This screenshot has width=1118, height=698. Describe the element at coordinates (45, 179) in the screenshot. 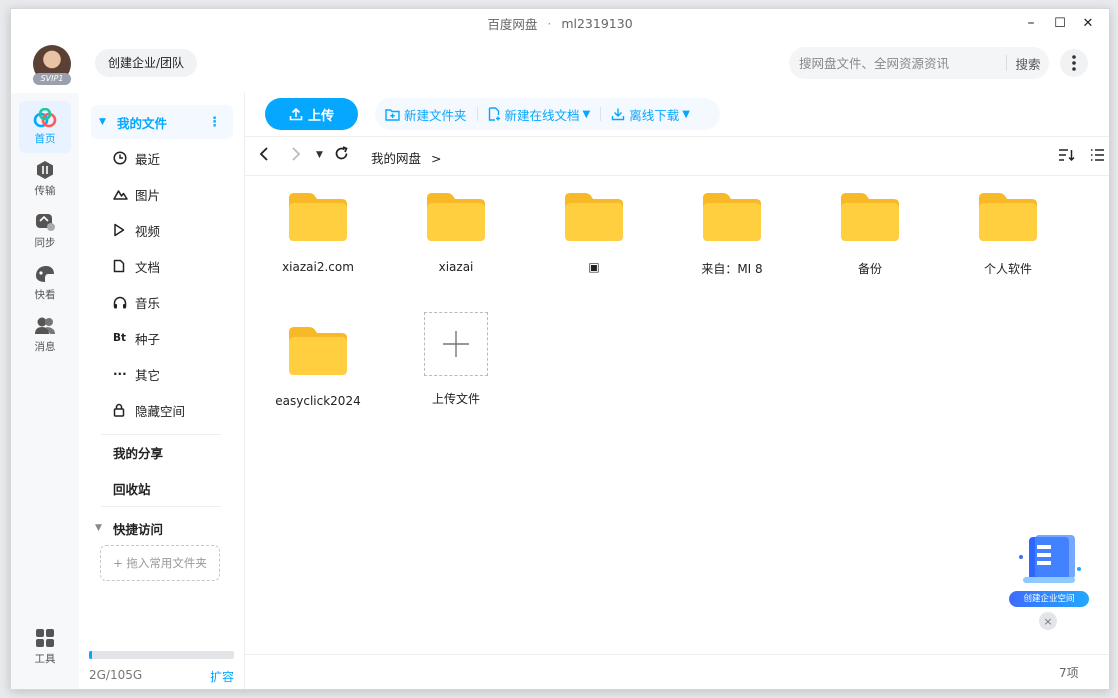

I see `nav-transfer: 传输` at that location.